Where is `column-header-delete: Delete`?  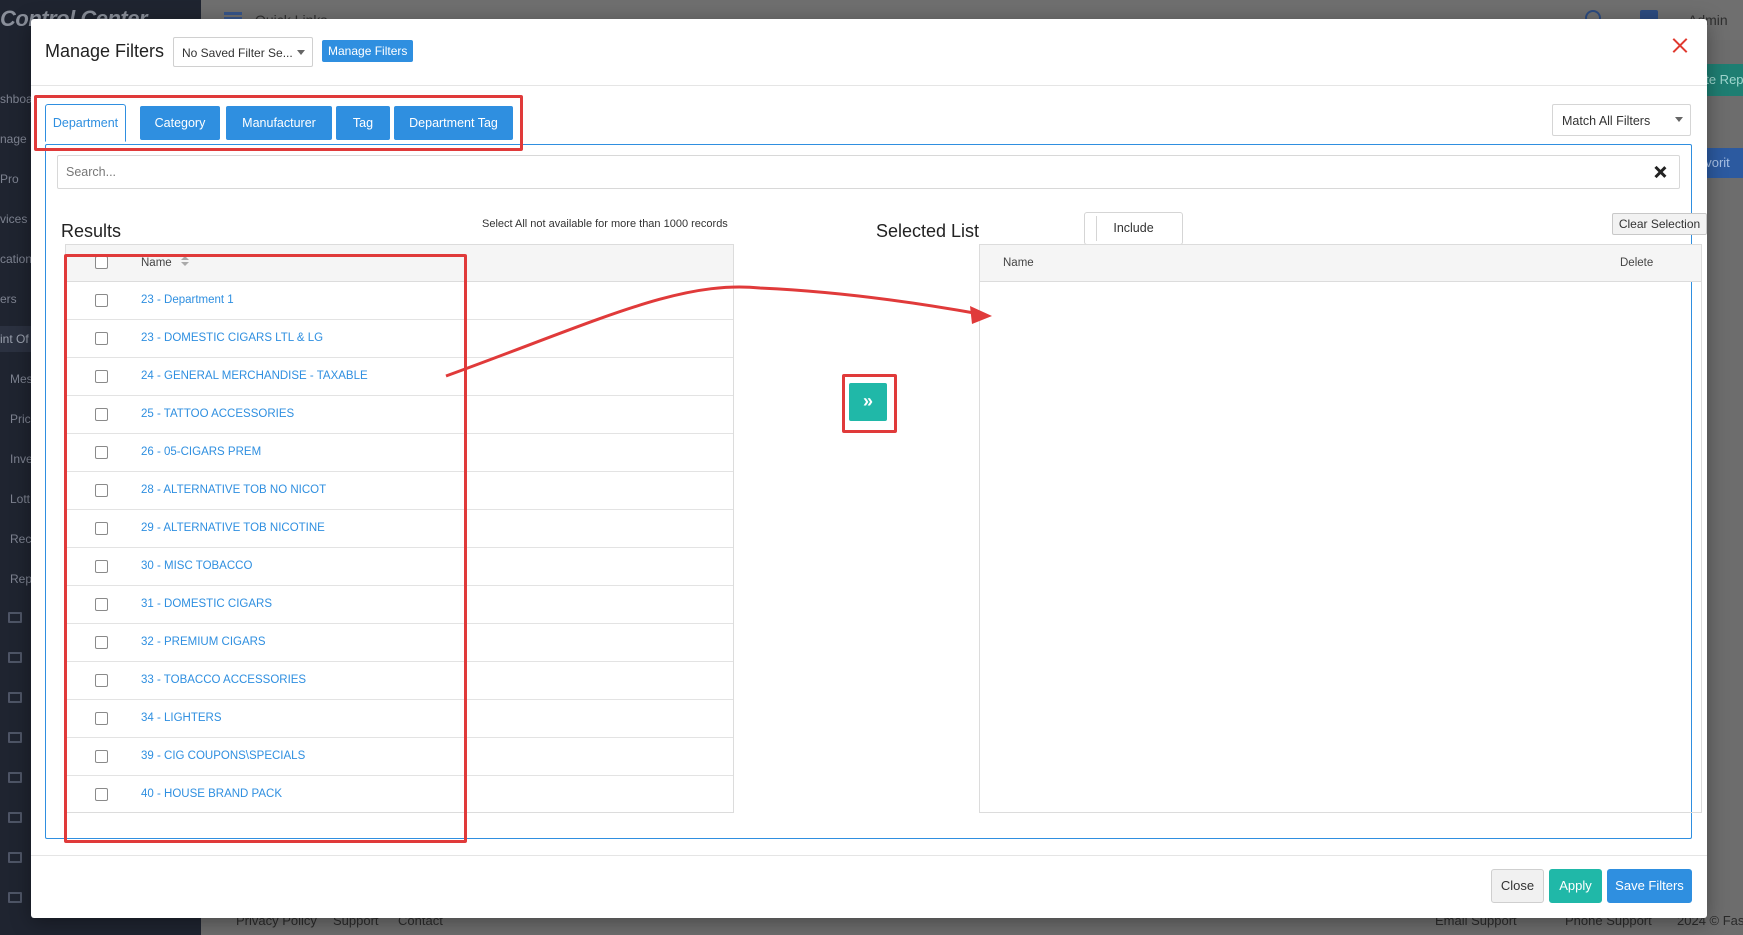
column-header-delete: Delete is located at coordinates (1637, 263).